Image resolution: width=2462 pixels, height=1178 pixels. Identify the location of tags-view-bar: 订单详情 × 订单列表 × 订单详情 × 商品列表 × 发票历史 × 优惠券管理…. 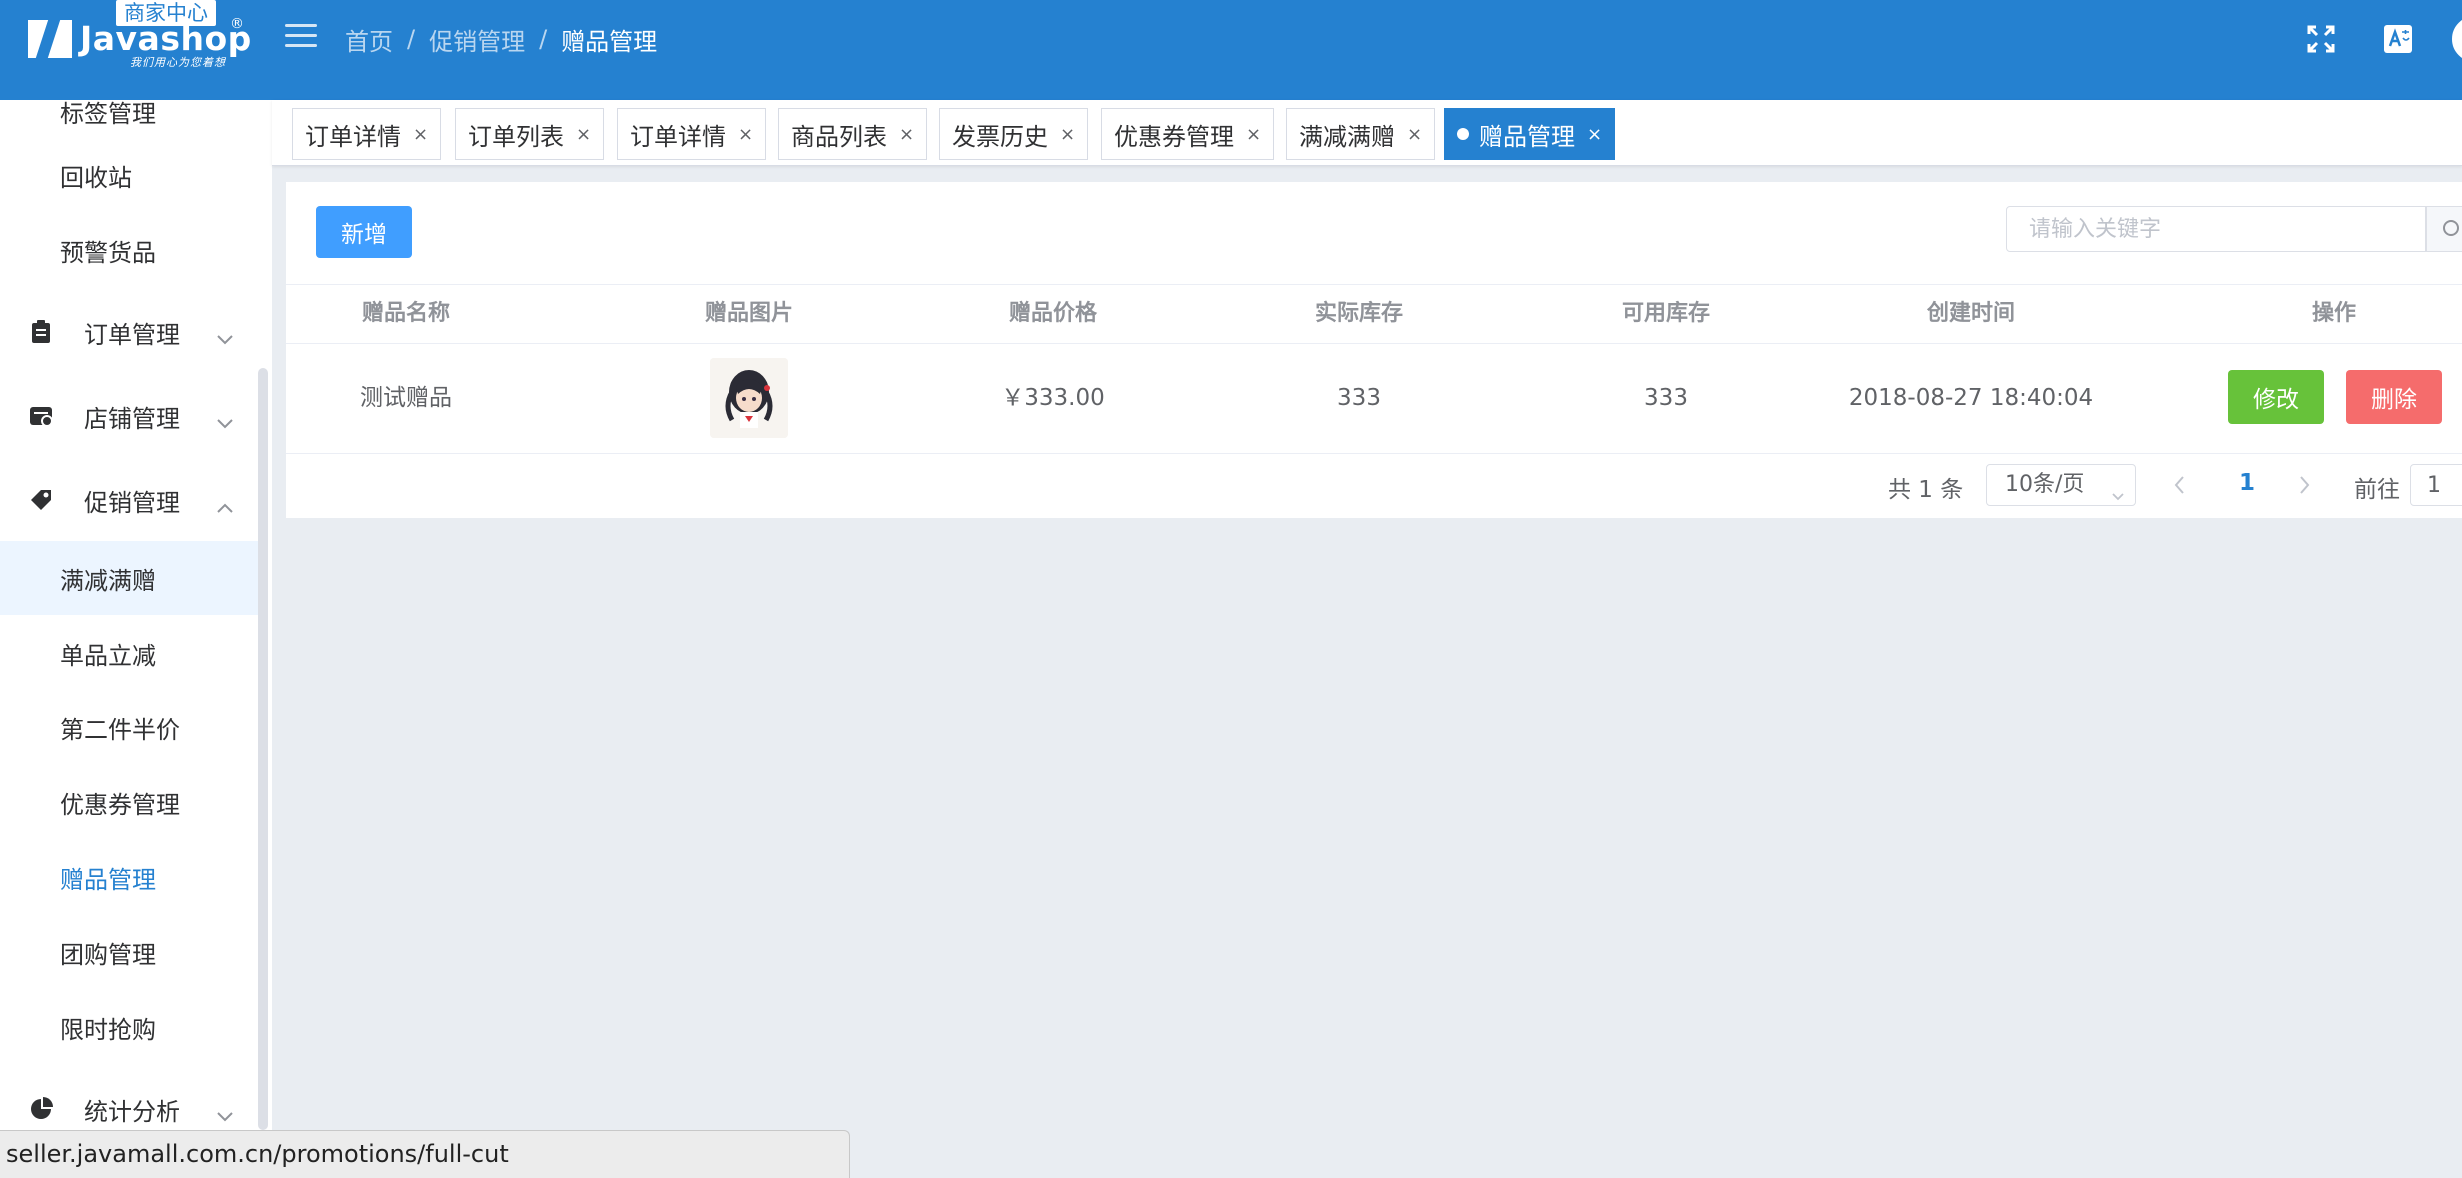
(1367, 133).